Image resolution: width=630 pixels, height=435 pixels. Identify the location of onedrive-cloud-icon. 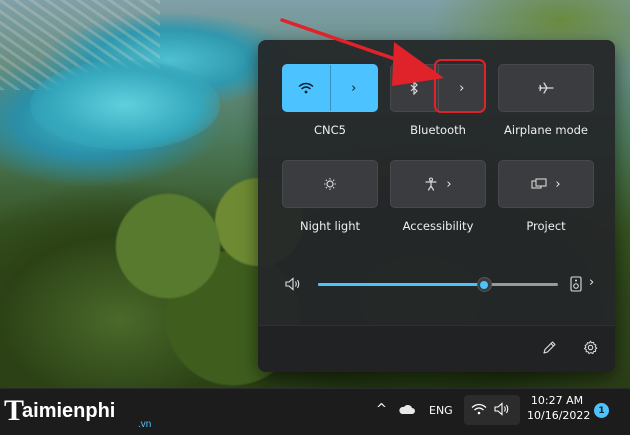
(407, 409).